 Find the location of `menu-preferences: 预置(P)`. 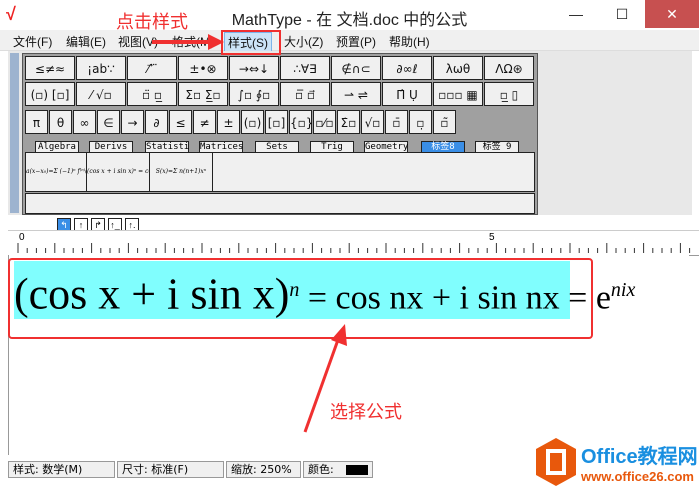

menu-preferences: 预置(P) is located at coordinates (356, 41).